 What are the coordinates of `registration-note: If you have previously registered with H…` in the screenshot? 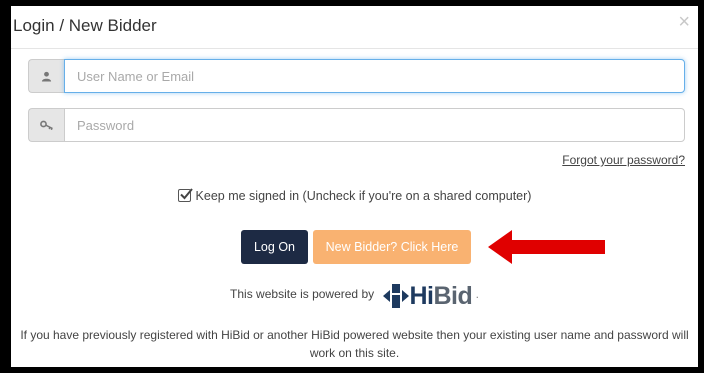 It's located at (354, 344).